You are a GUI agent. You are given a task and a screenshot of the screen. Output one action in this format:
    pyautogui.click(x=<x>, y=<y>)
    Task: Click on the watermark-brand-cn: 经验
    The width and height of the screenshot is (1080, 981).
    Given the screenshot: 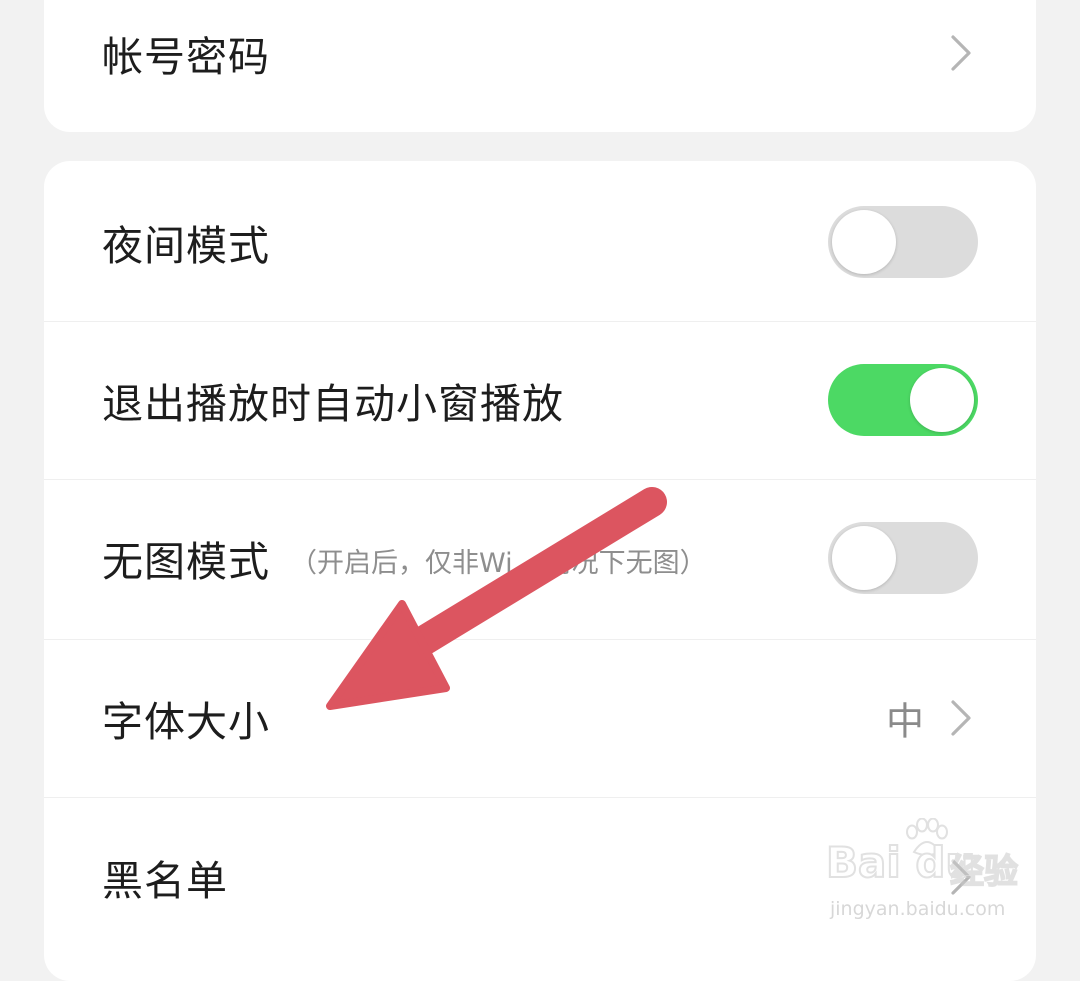 What is the action you would take?
    pyautogui.click(x=984, y=872)
    